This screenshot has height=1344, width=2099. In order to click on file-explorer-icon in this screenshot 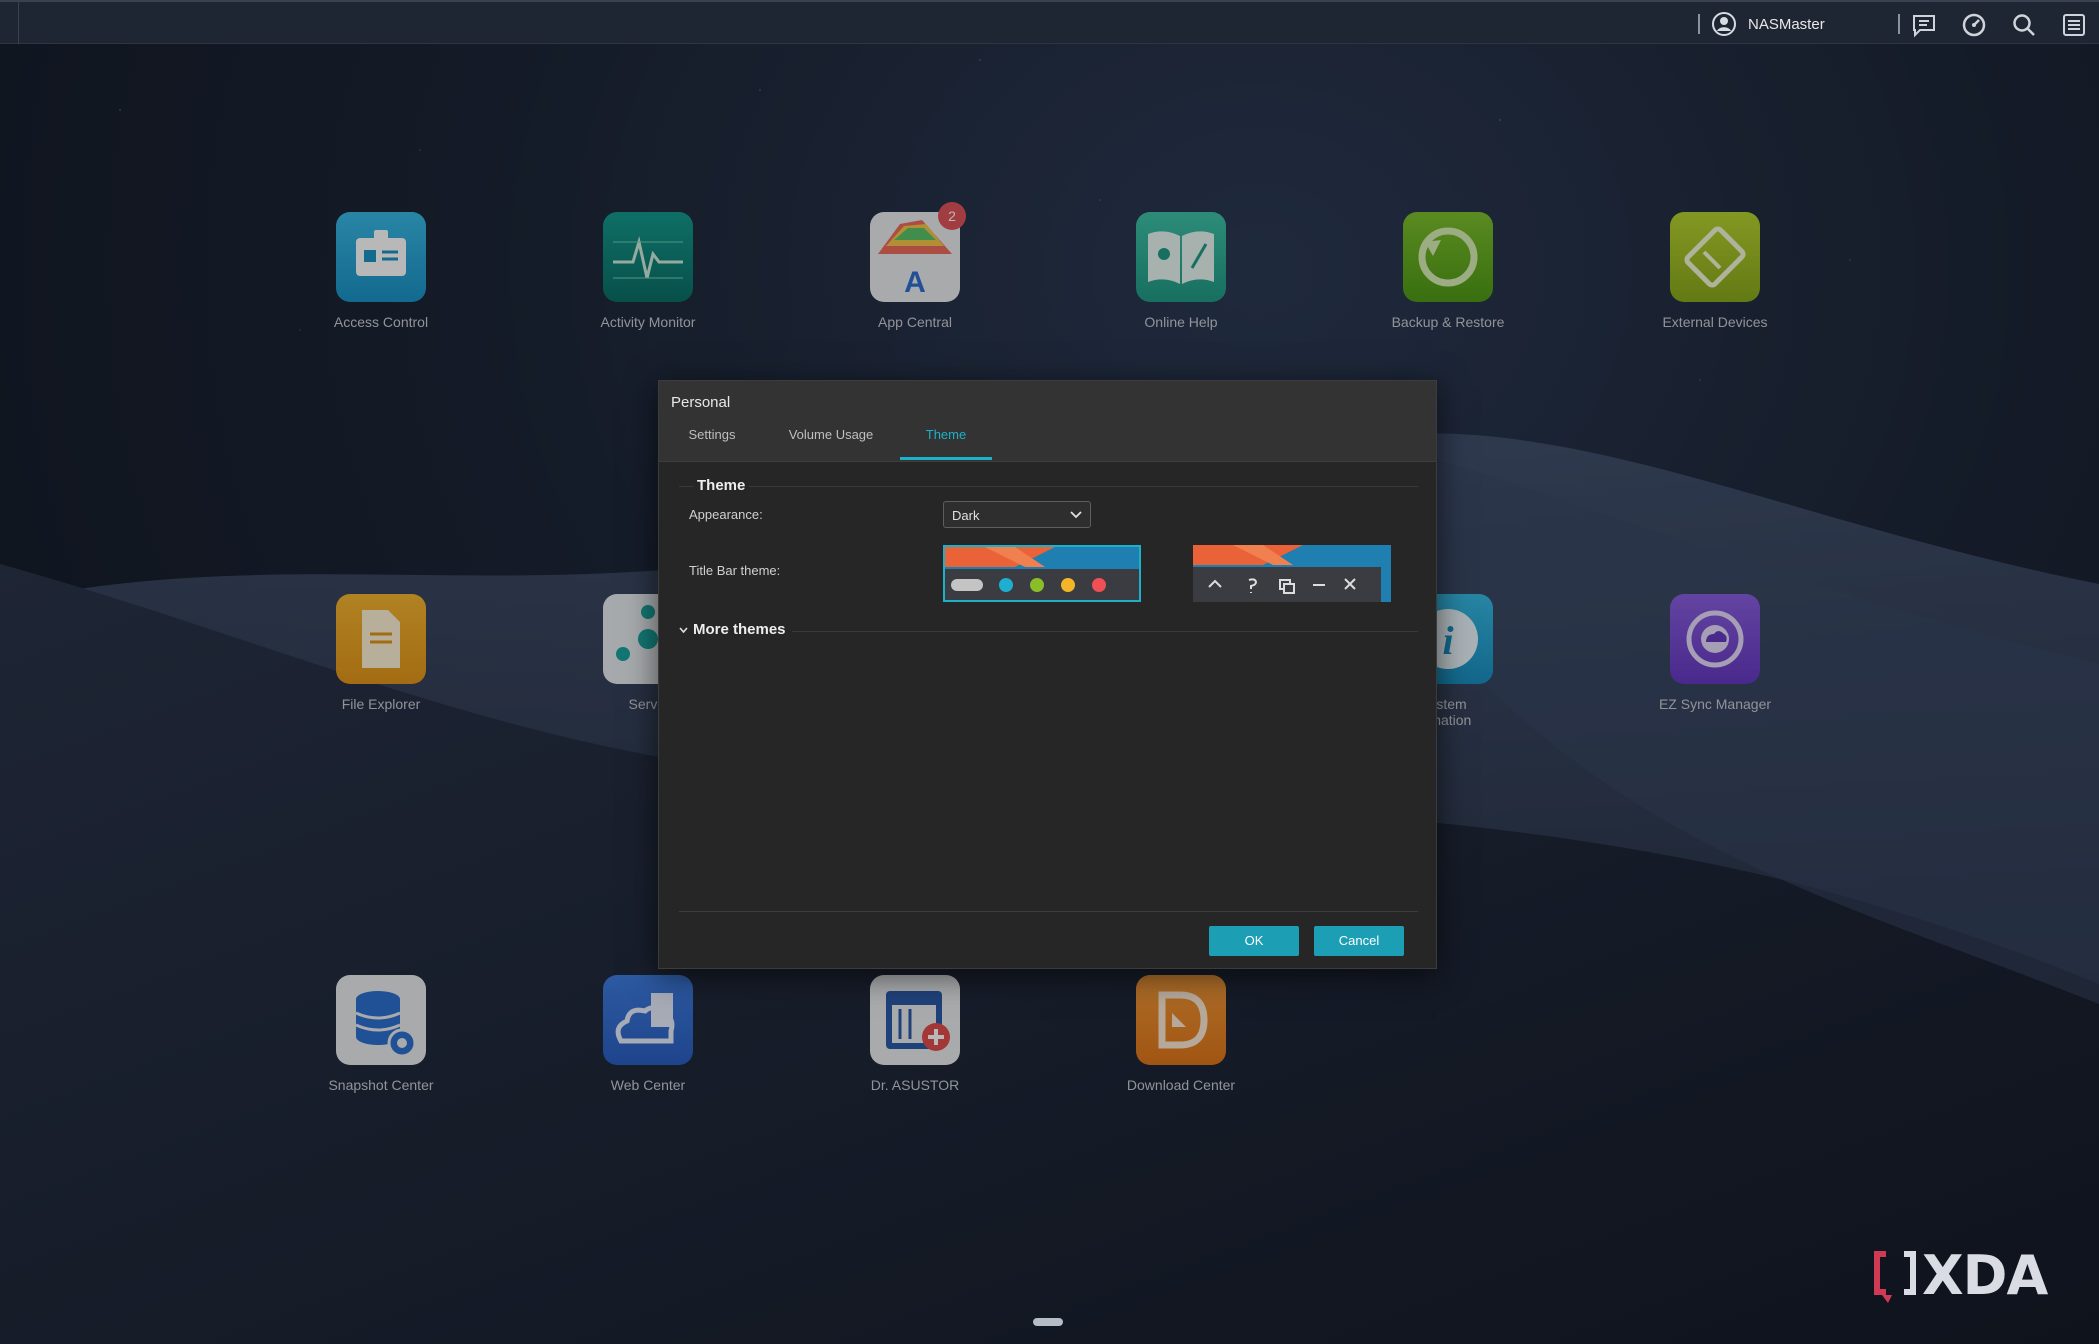, I will do `click(381, 639)`.